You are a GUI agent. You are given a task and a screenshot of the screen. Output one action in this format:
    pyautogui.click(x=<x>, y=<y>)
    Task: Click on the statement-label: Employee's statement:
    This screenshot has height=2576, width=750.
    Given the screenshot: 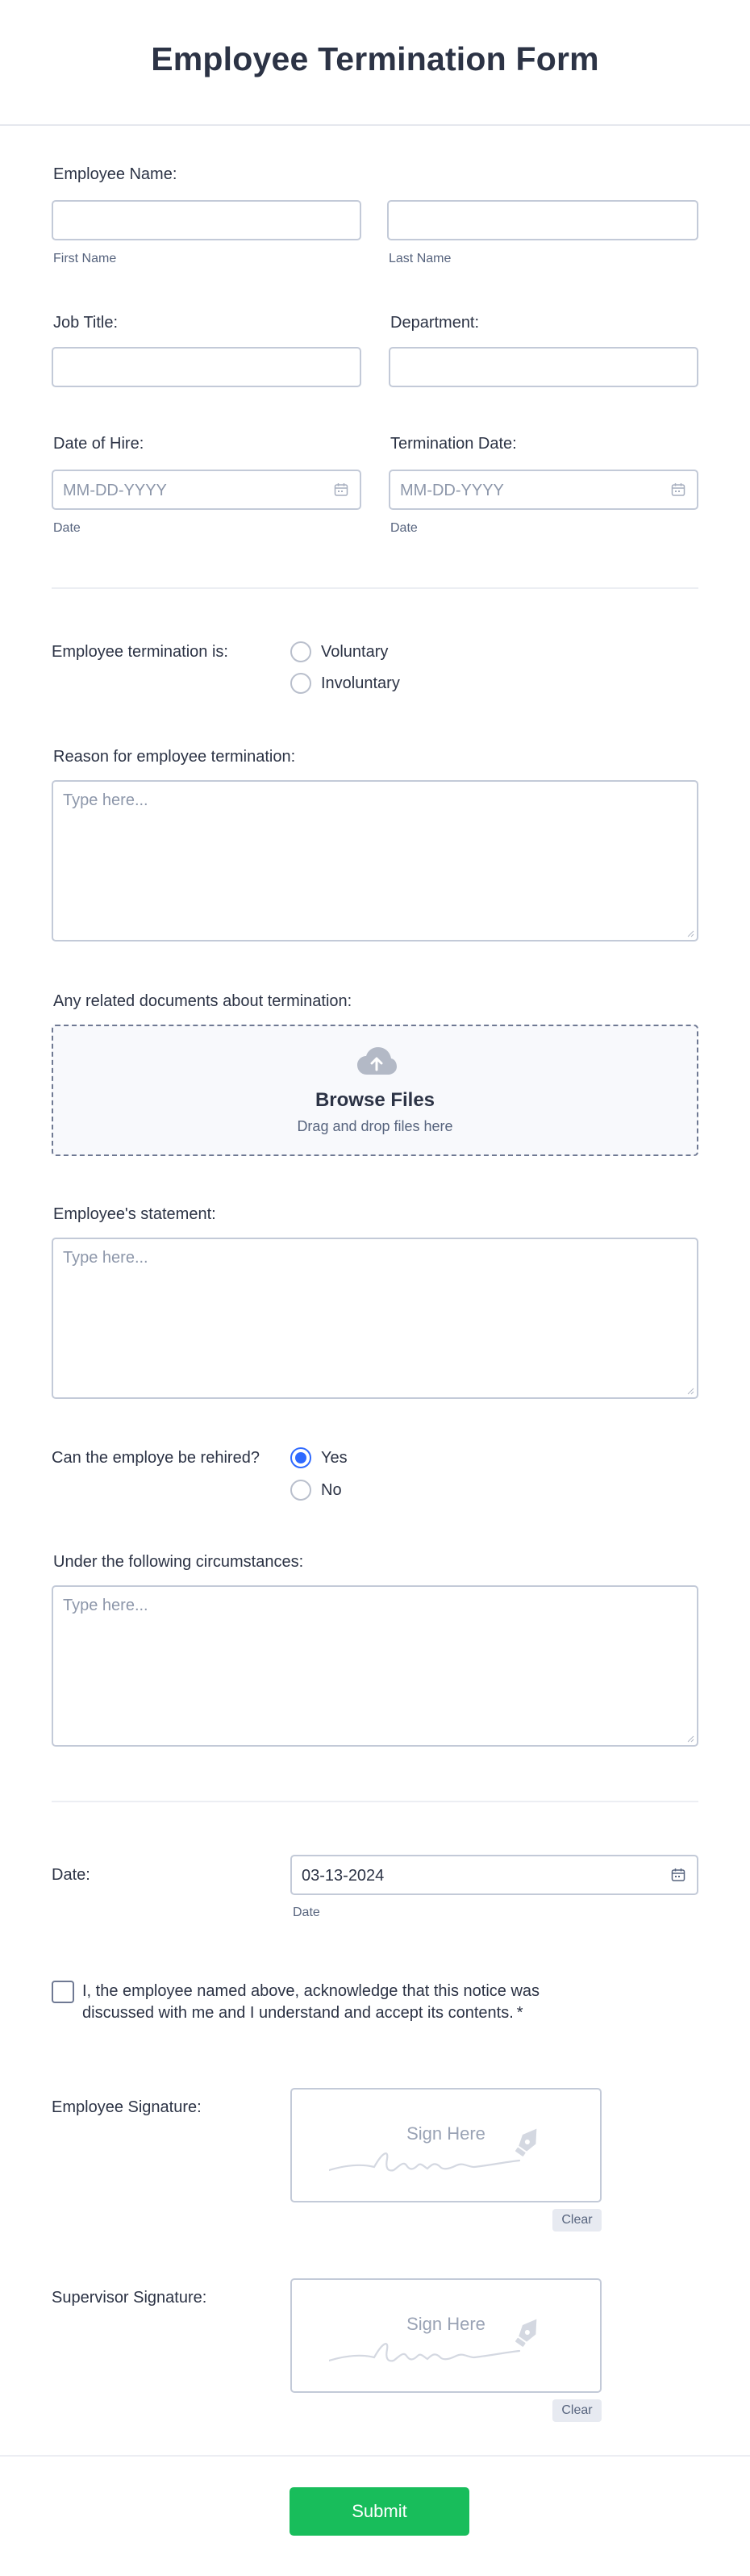 What is the action you would take?
    pyautogui.click(x=134, y=1214)
    